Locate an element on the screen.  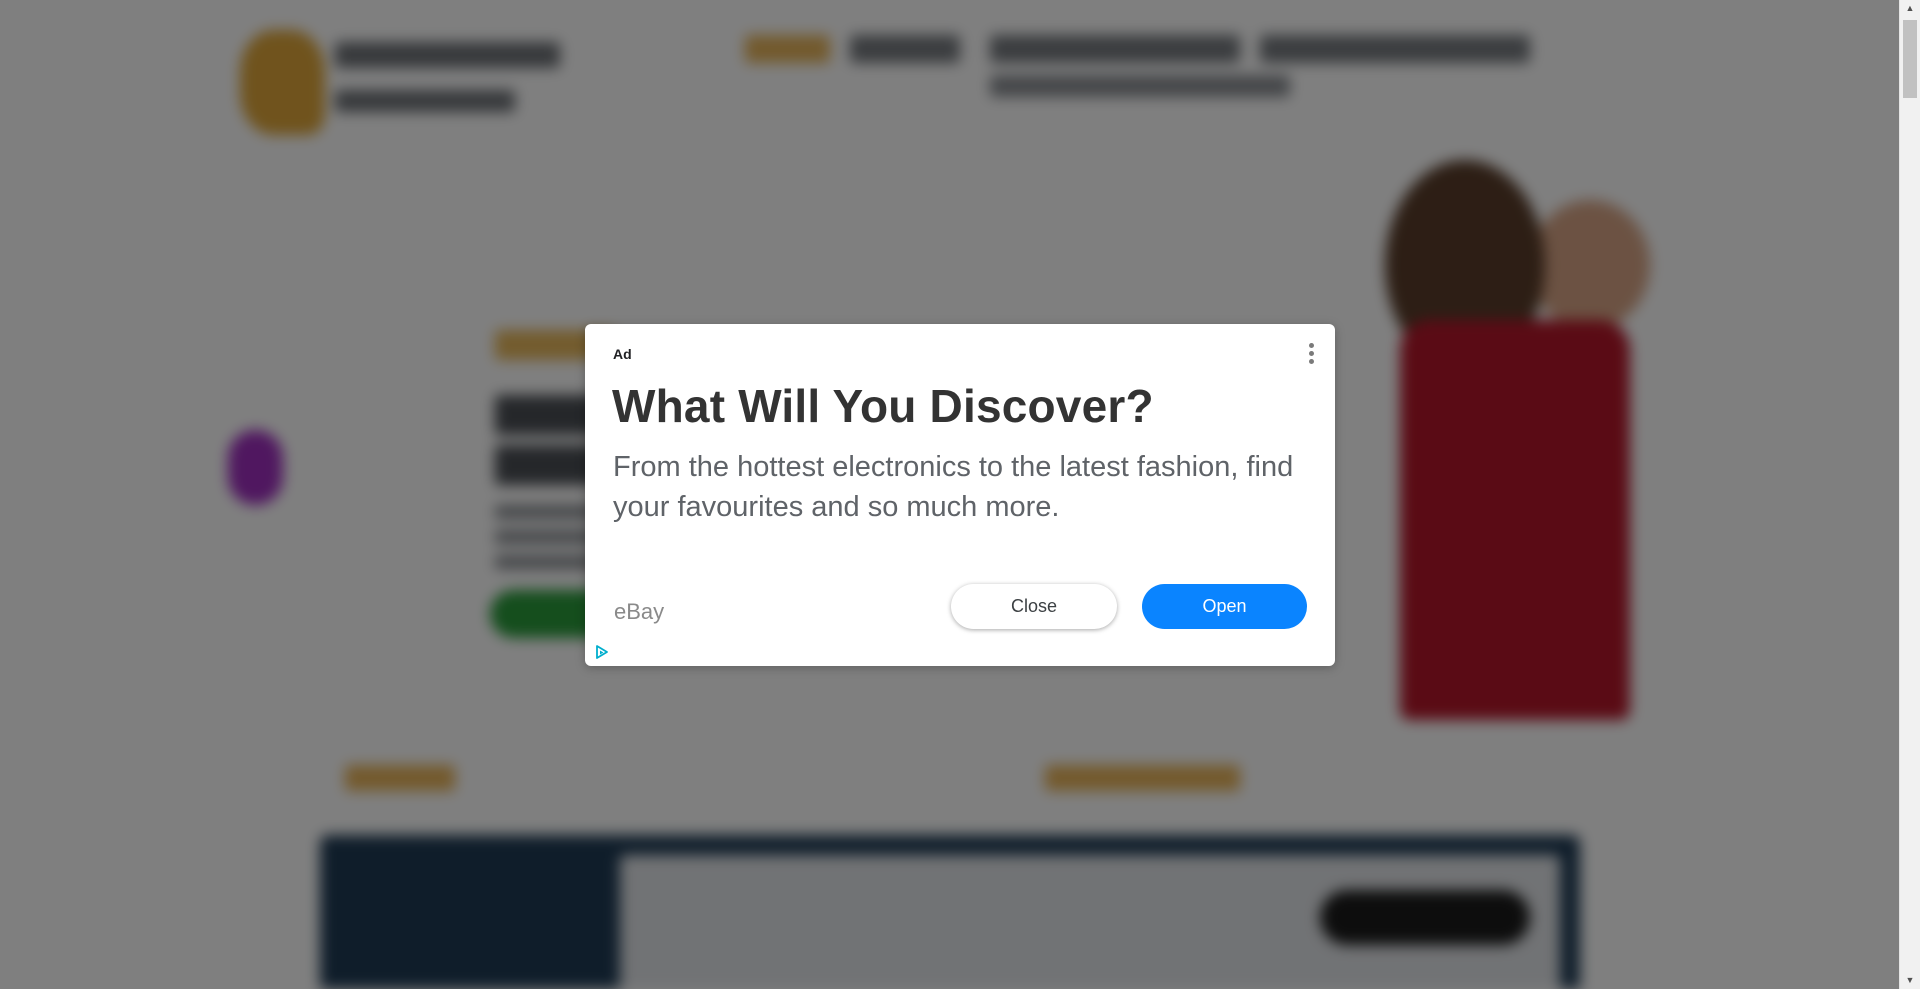
arrow-up-icon: ▲ is located at coordinates (1910, 8).